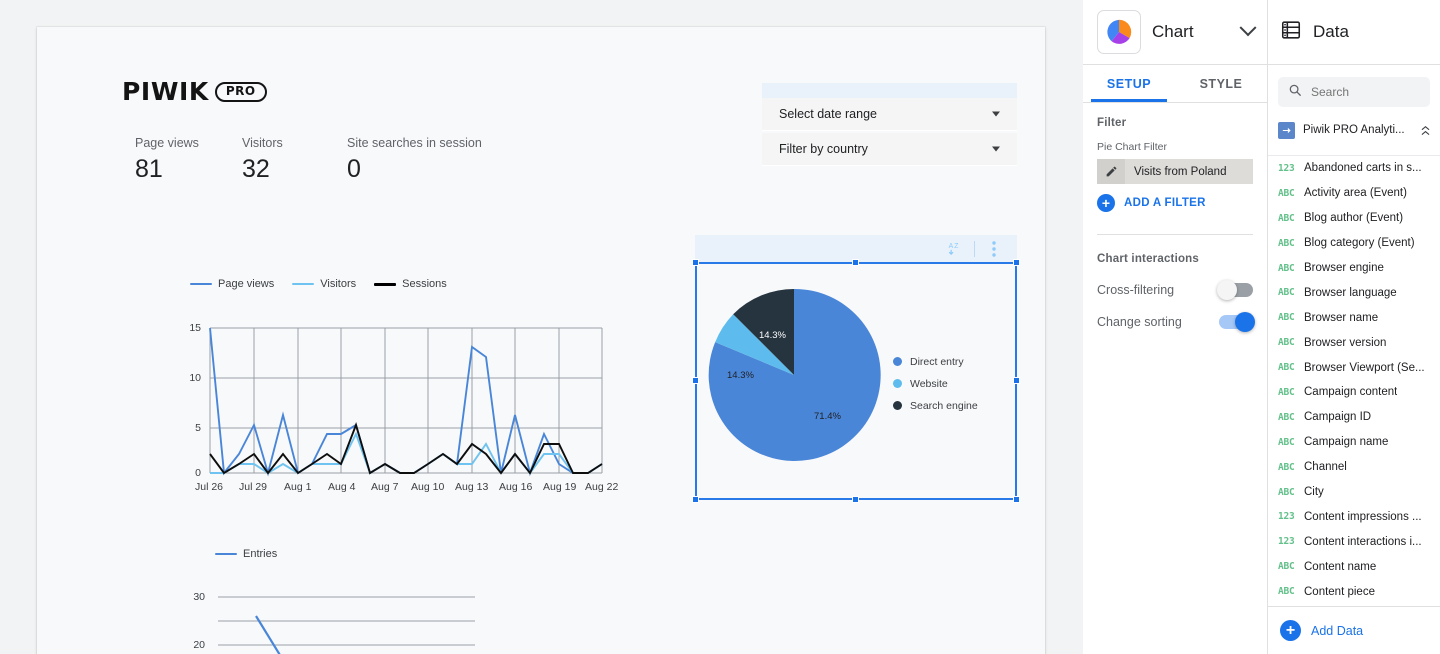  What do you see at coordinates (1354, 317) in the screenshot?
I see `field-row: ABC Browser name` at bounding box center [1354, 317].